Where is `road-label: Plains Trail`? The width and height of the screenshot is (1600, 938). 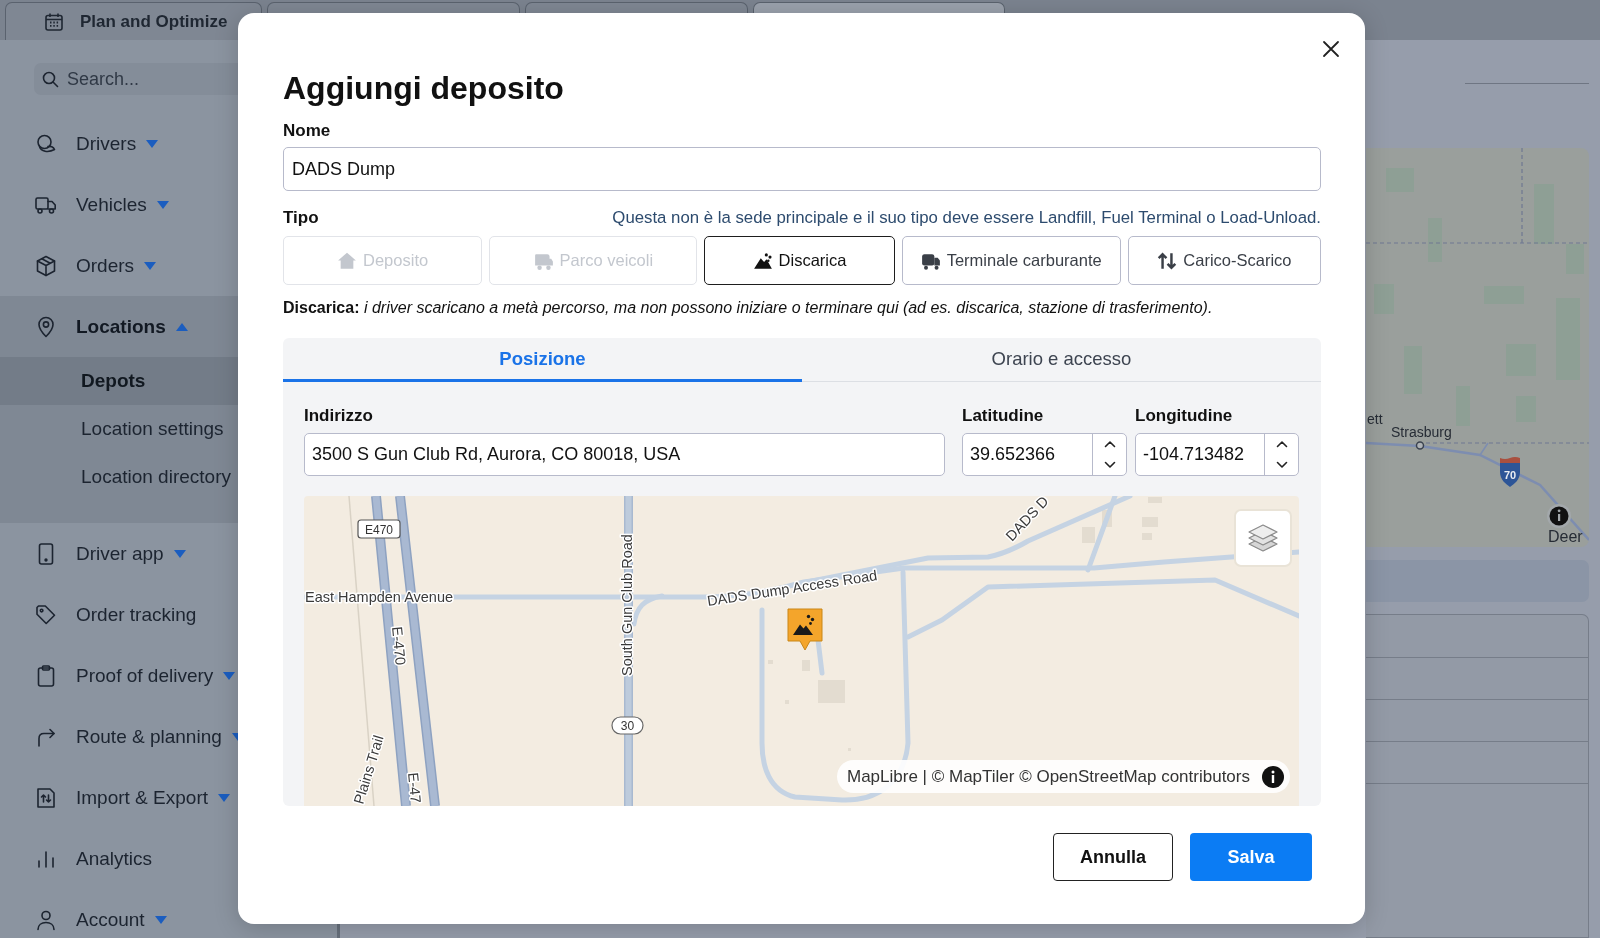 road-label: Plains Trail is located at coordinates (368, 769).